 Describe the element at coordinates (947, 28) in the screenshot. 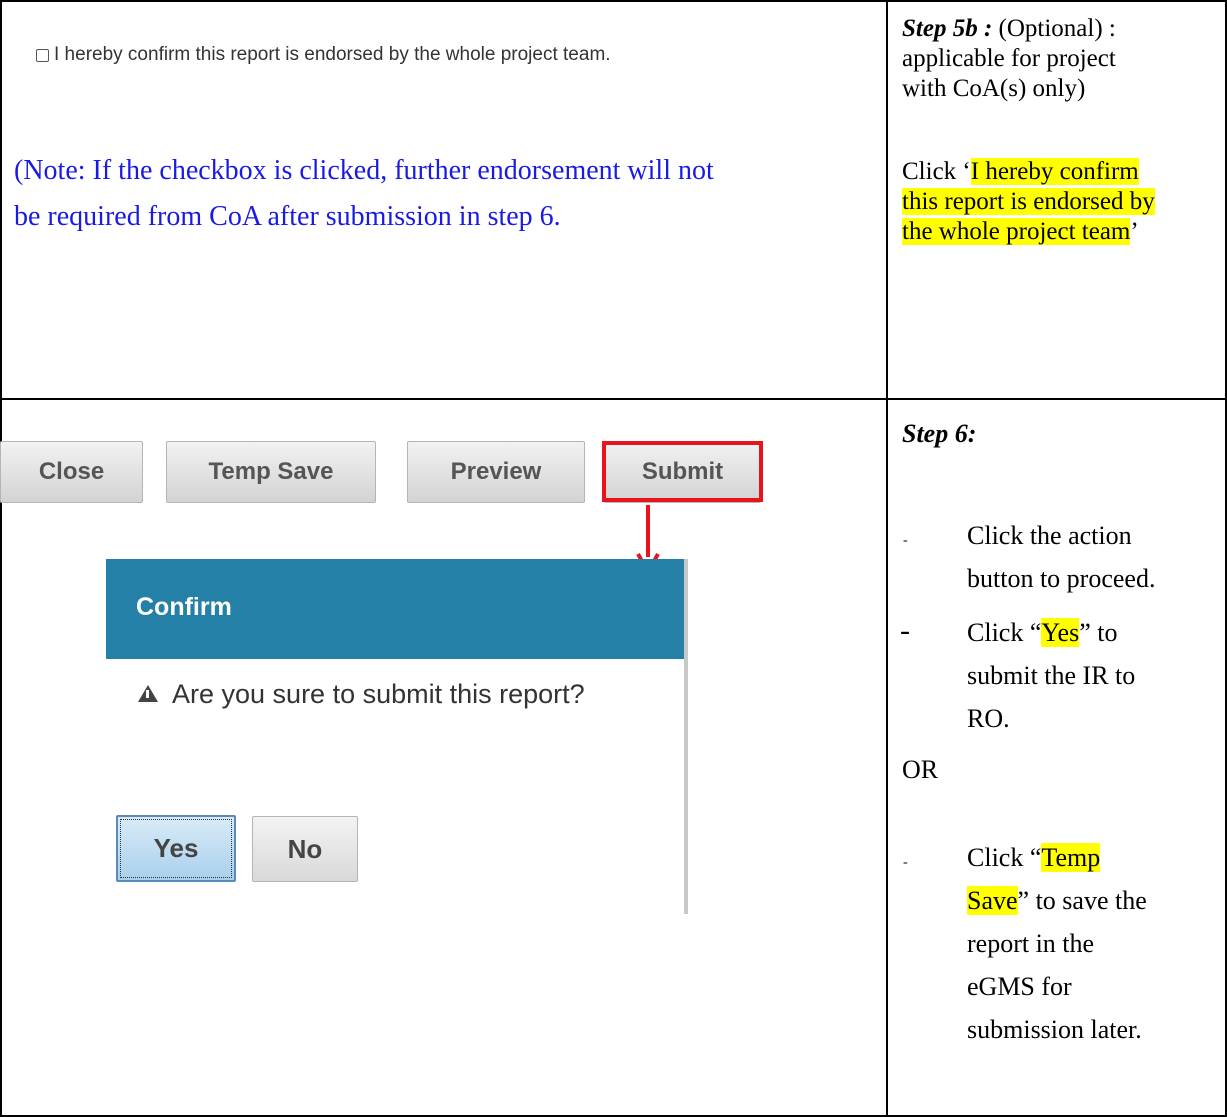

I see `step-5b-title: Step 5b :` at that location.